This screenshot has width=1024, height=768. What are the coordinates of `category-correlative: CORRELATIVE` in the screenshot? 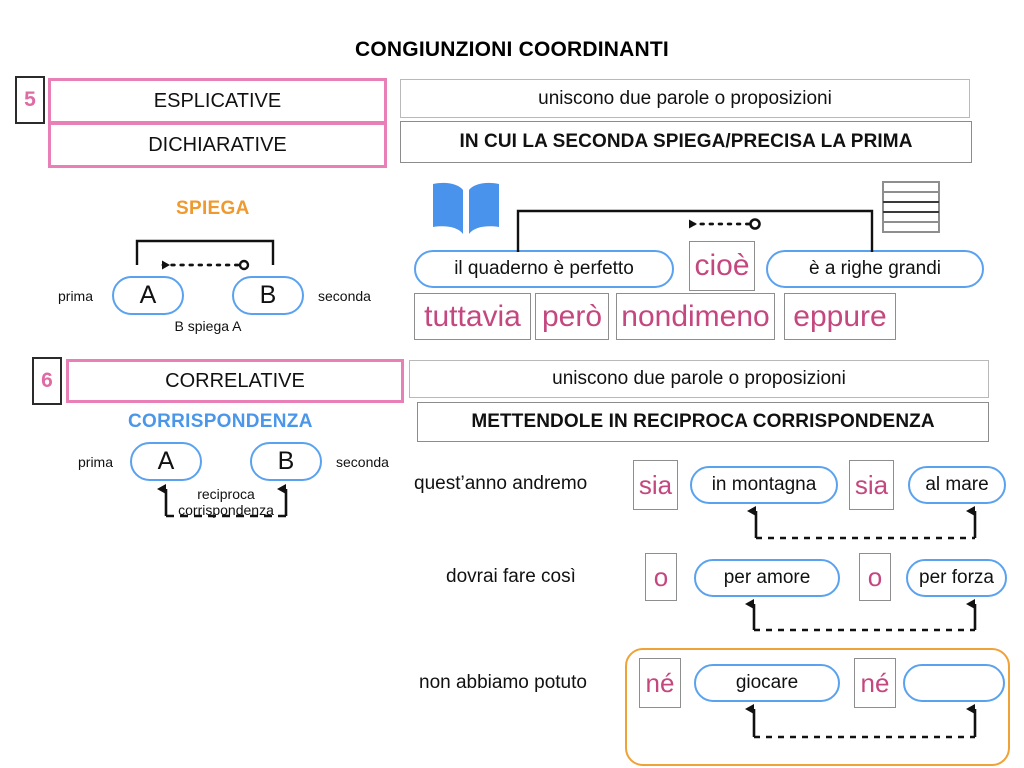 It's located at (235, 381).